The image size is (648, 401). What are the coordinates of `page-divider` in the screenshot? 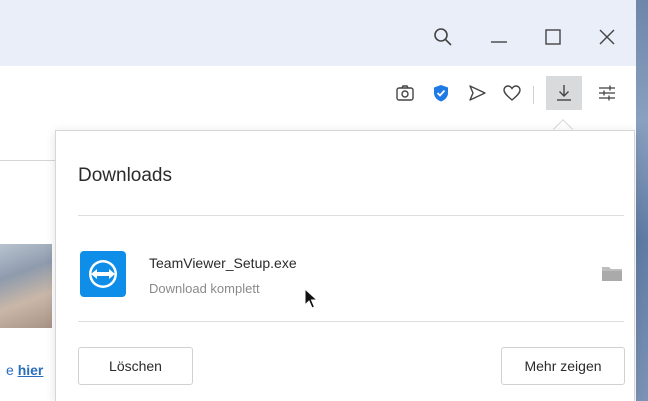 It's located at (30, 160).